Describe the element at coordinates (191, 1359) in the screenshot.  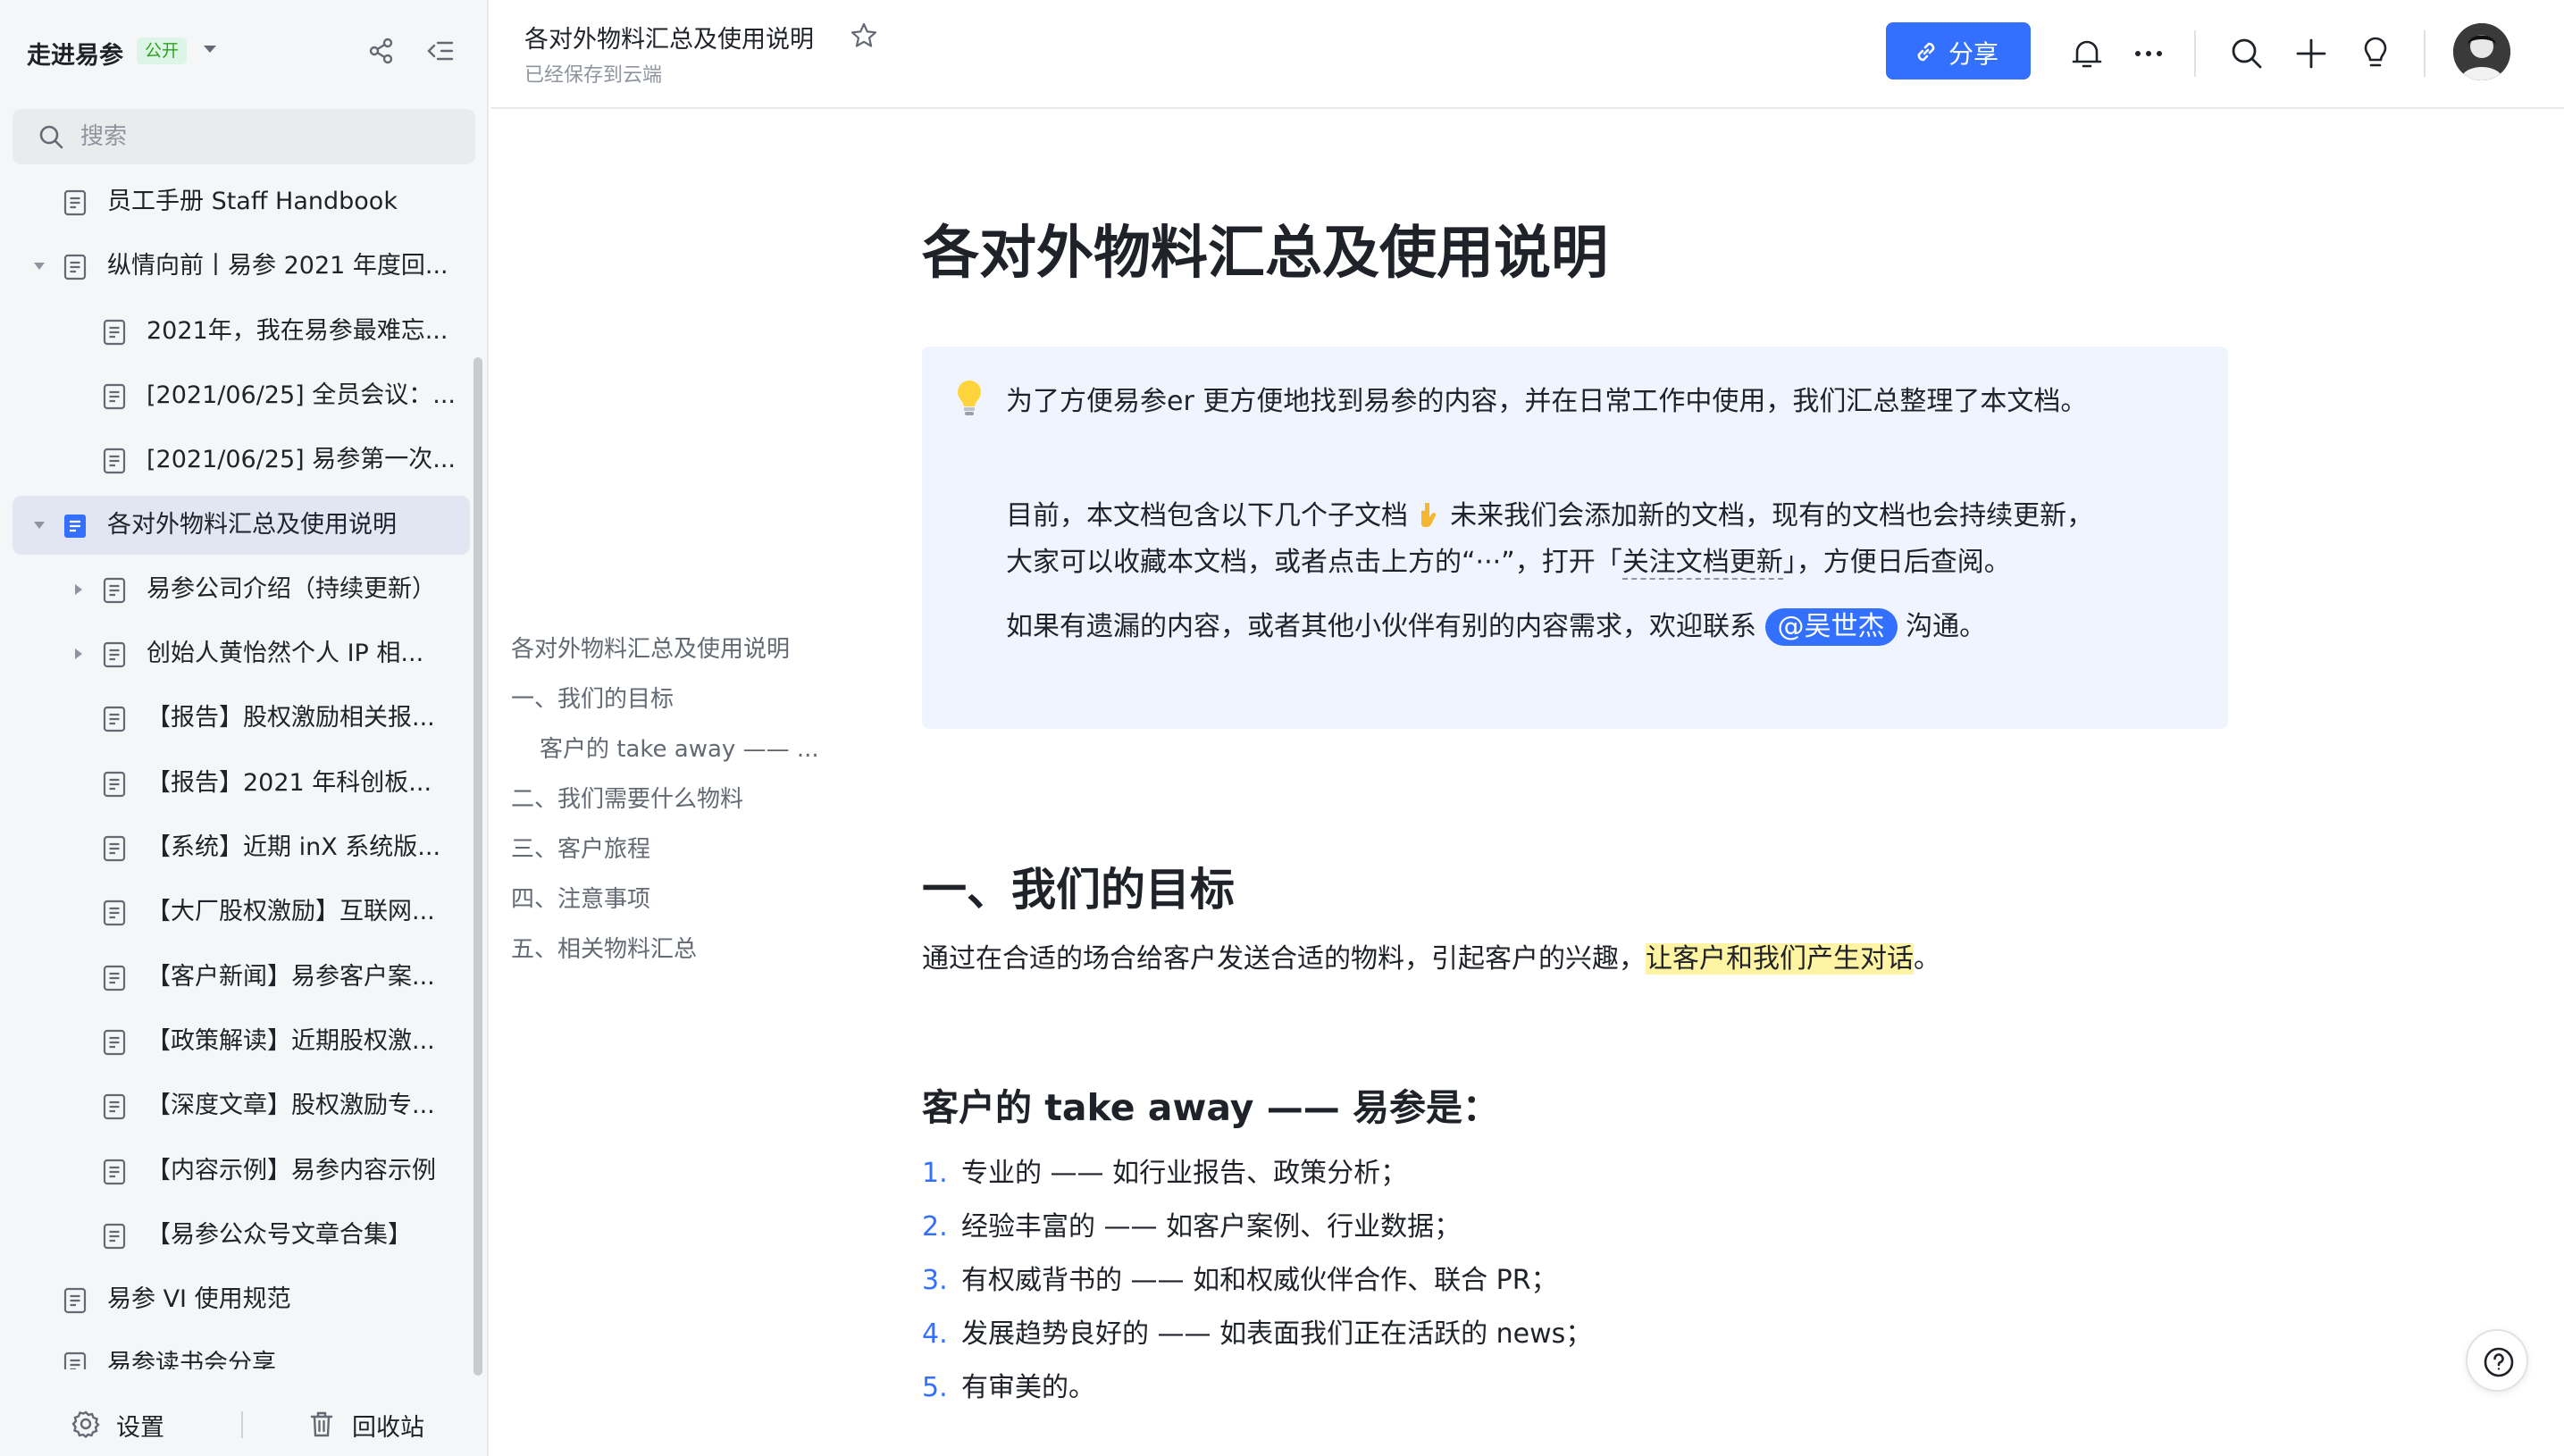
I see `sidebar-tree-item-label: 易参读书会分享` at that location.